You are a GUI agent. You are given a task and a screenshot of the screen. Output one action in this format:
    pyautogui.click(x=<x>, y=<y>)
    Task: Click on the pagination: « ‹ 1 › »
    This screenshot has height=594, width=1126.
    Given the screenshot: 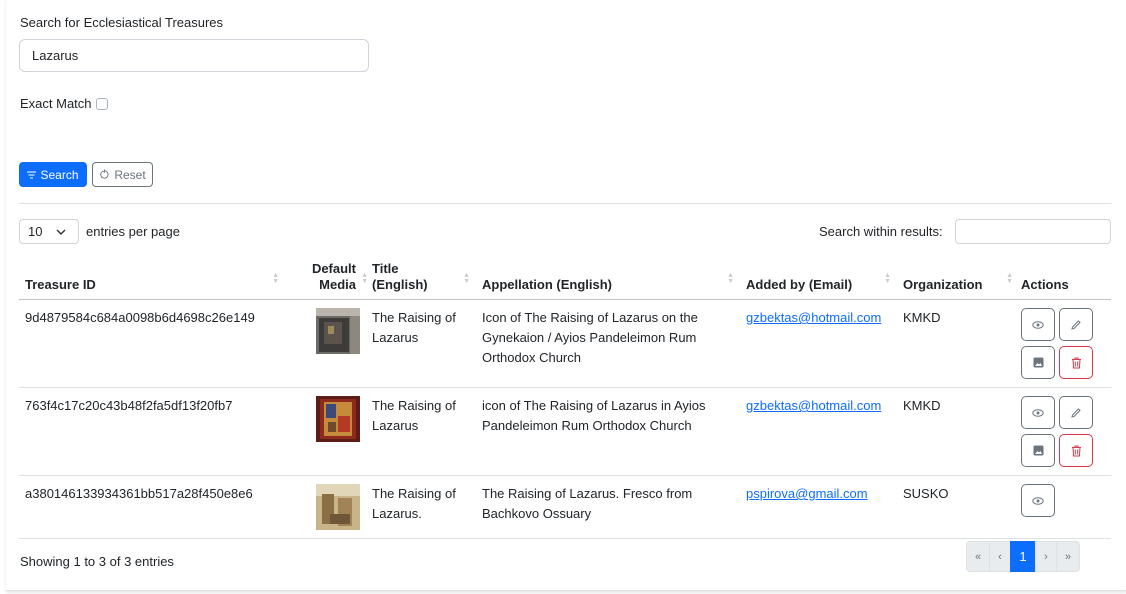 What is the action you would take?
    pyautogui.click(x=1023, y=556)
    